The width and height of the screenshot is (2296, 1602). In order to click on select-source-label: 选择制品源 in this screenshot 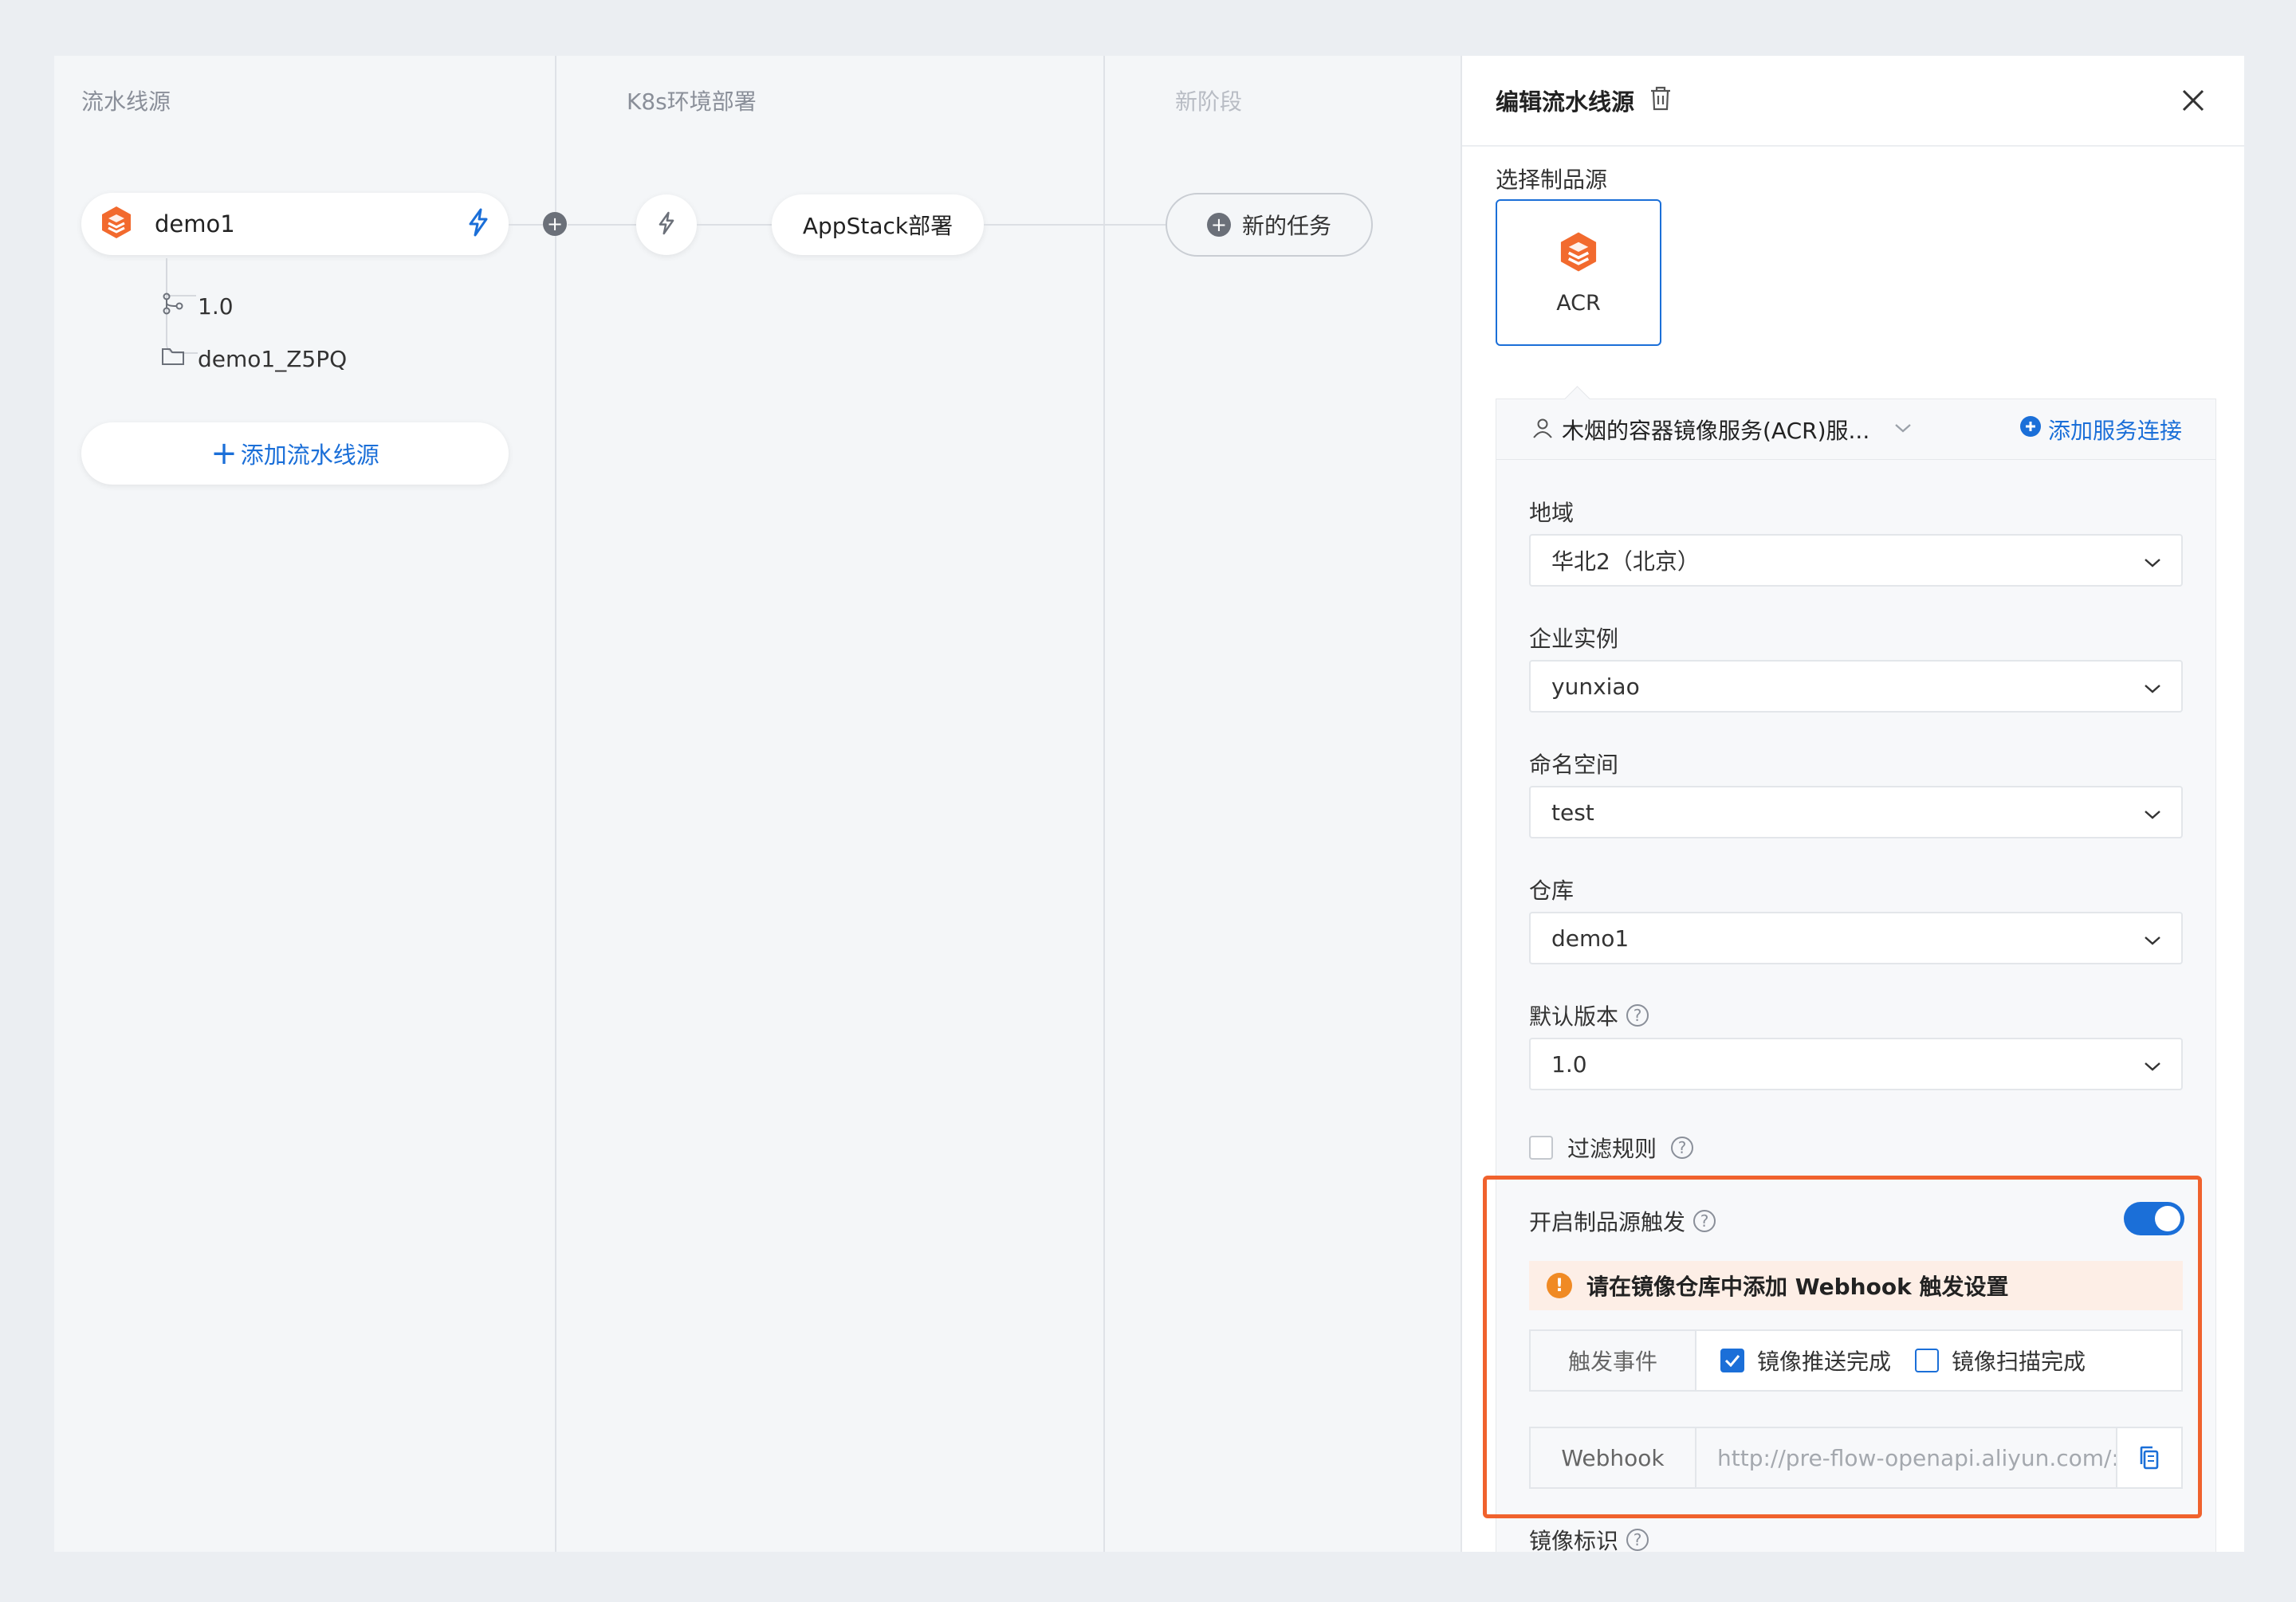, I will do `click(1552, 180)`.